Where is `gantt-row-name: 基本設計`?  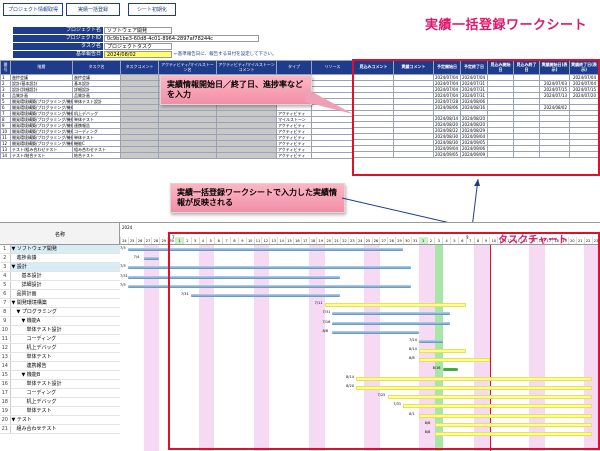
gantt-row-name: 基本設計 is located at coordinates (65, 276).